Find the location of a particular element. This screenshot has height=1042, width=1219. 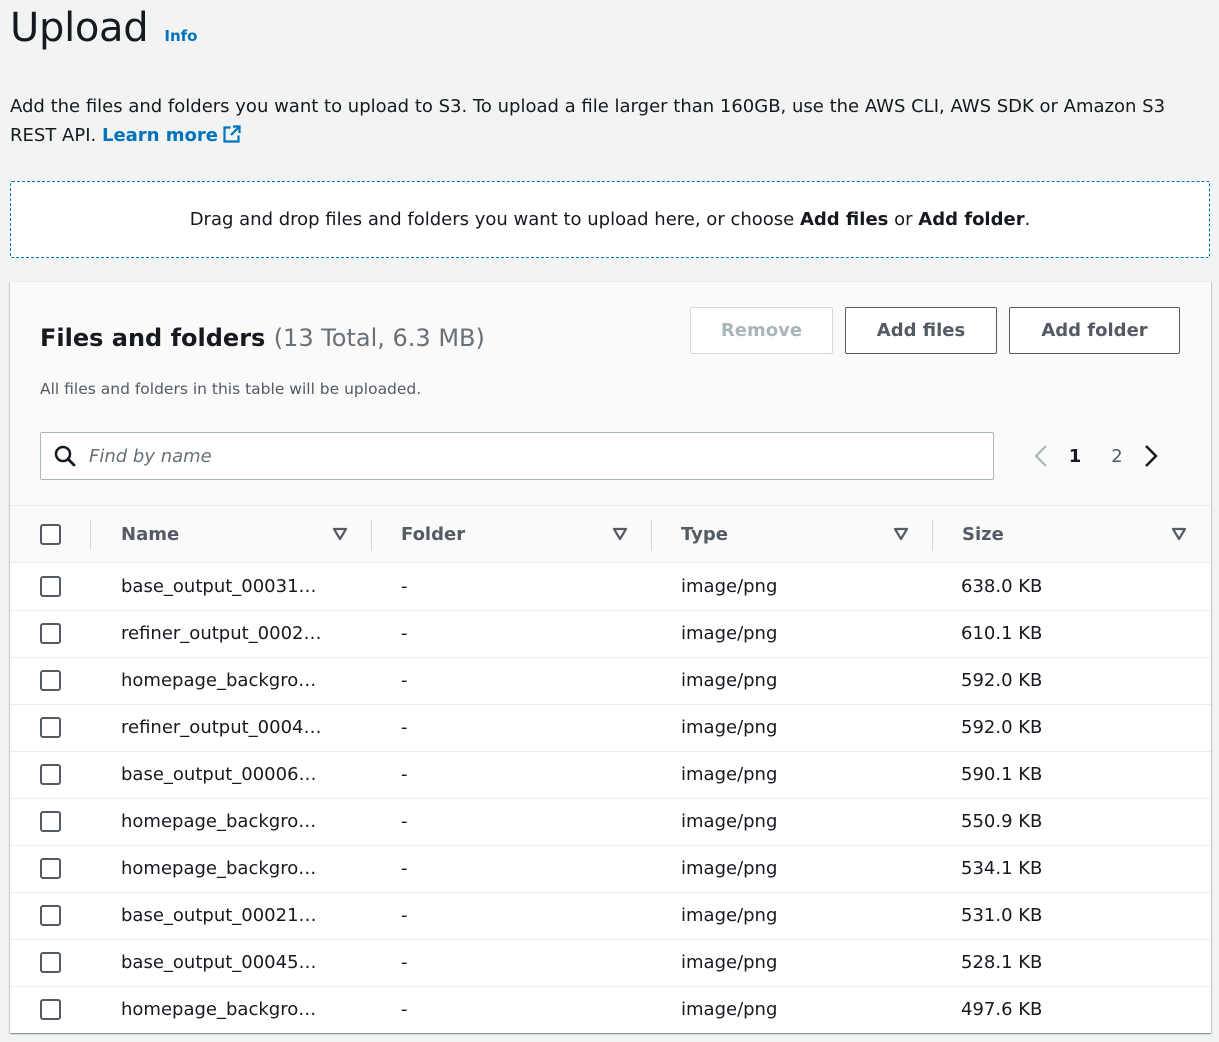

select-all-checkbox is located at coordinates (50, 534).